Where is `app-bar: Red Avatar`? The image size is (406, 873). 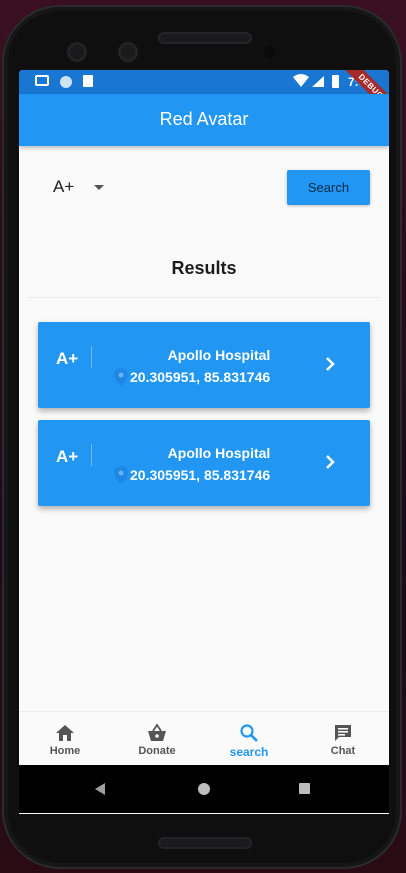
app-bar: Red Avatar is located at coordinates (204, 120).